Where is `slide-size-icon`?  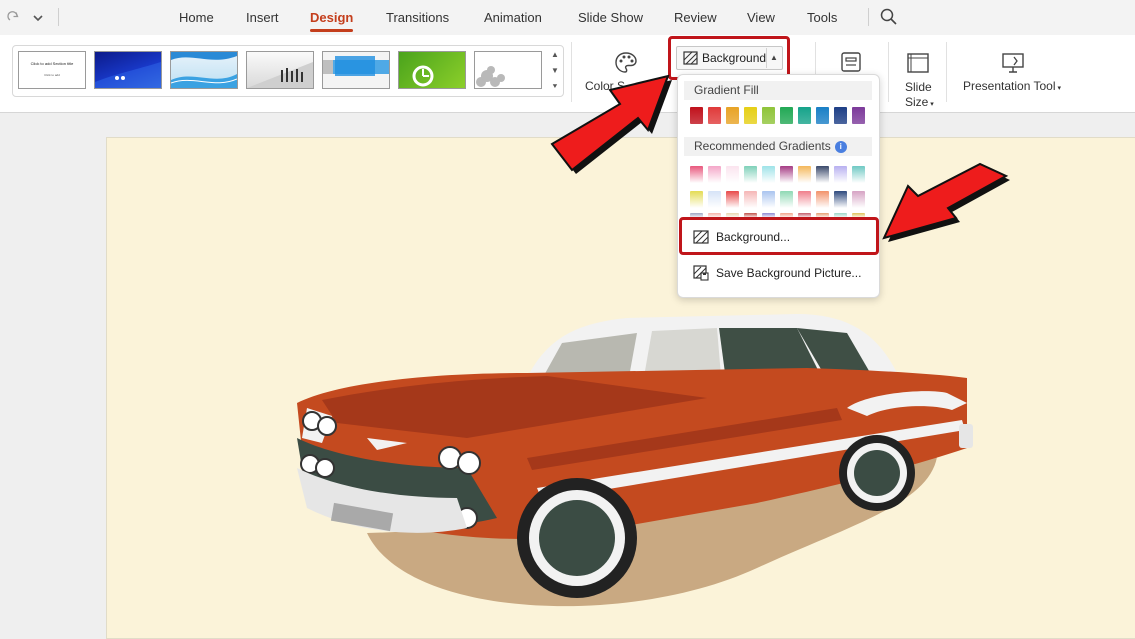
slide-size-icon is located at coordinates (918, 63).